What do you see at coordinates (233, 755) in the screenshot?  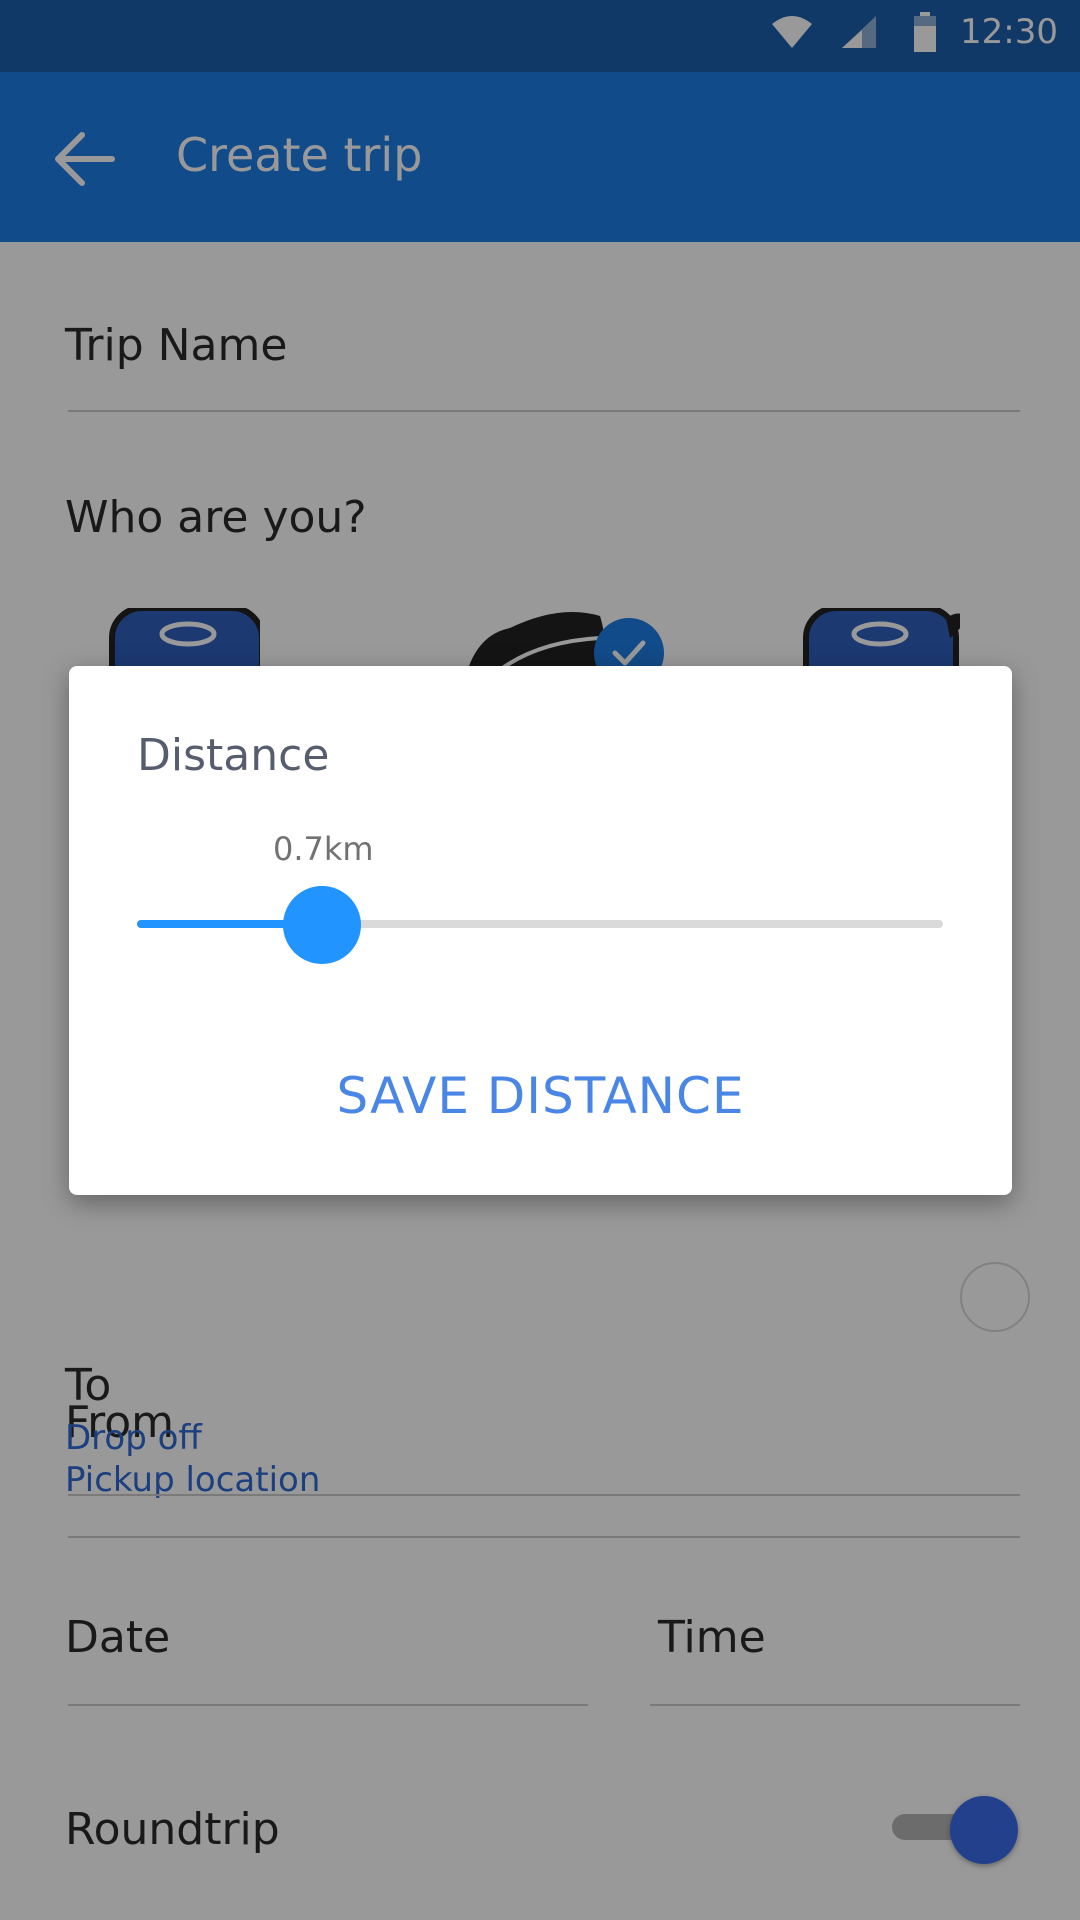 I see `dialog-title: Distance` at bounding box center [233, 755].